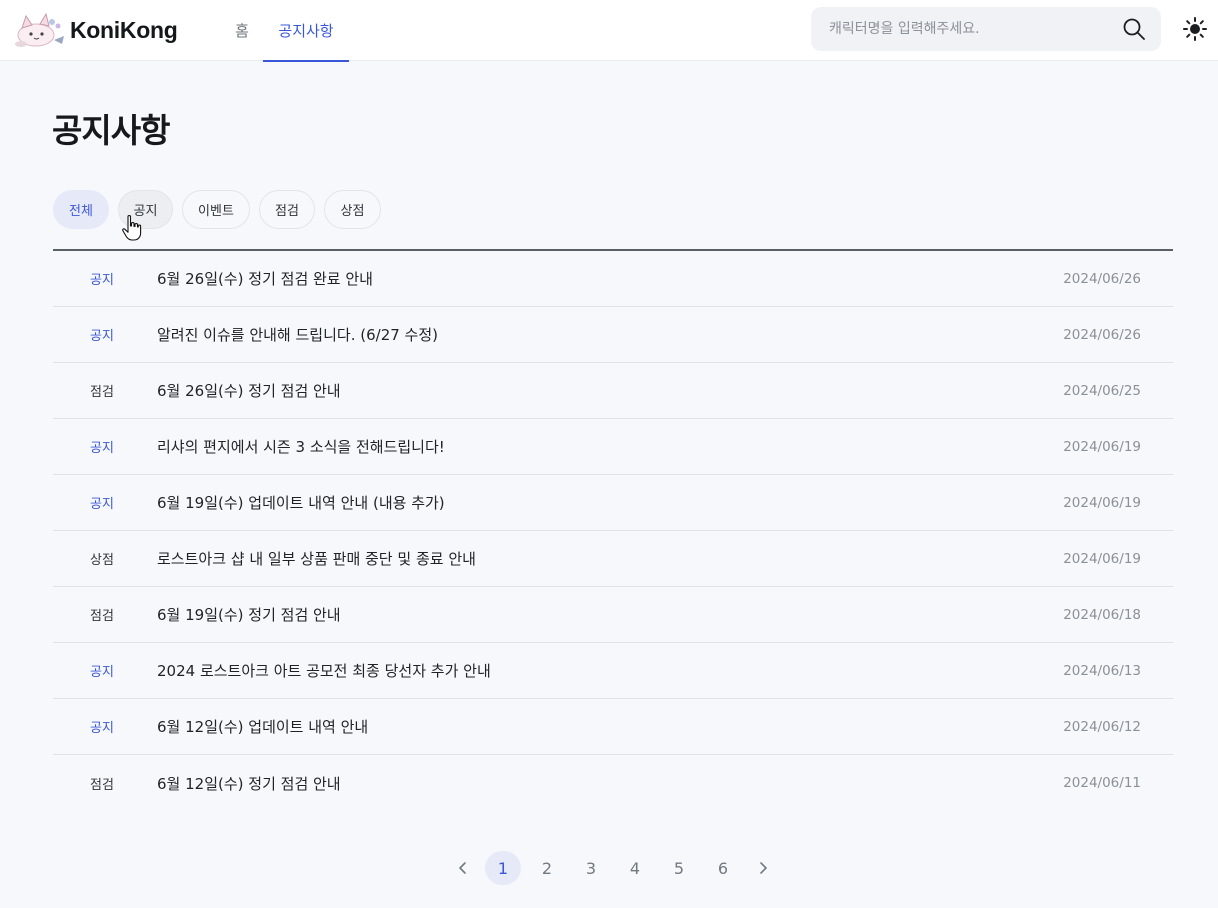 The image size is (1218, 908). What do you see at coordinates (145, 209) in the screenshot?
I see `filter-chip-notice: 공지` at bounding box center [145, 209].